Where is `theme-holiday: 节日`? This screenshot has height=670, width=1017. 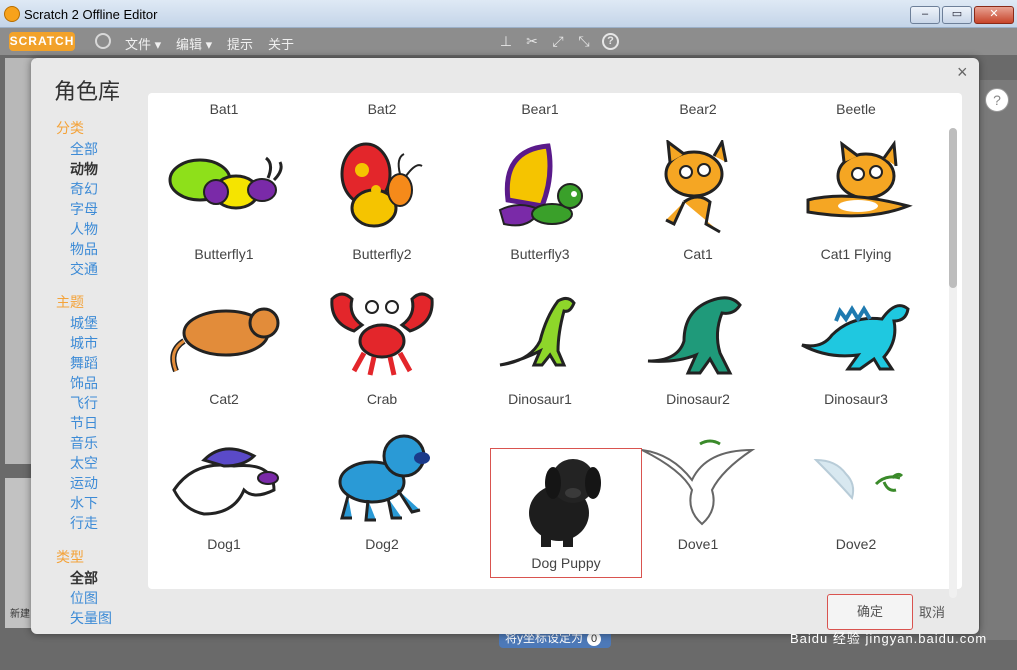
theme-holiday: 节日 is located at coordinates (77, 423).